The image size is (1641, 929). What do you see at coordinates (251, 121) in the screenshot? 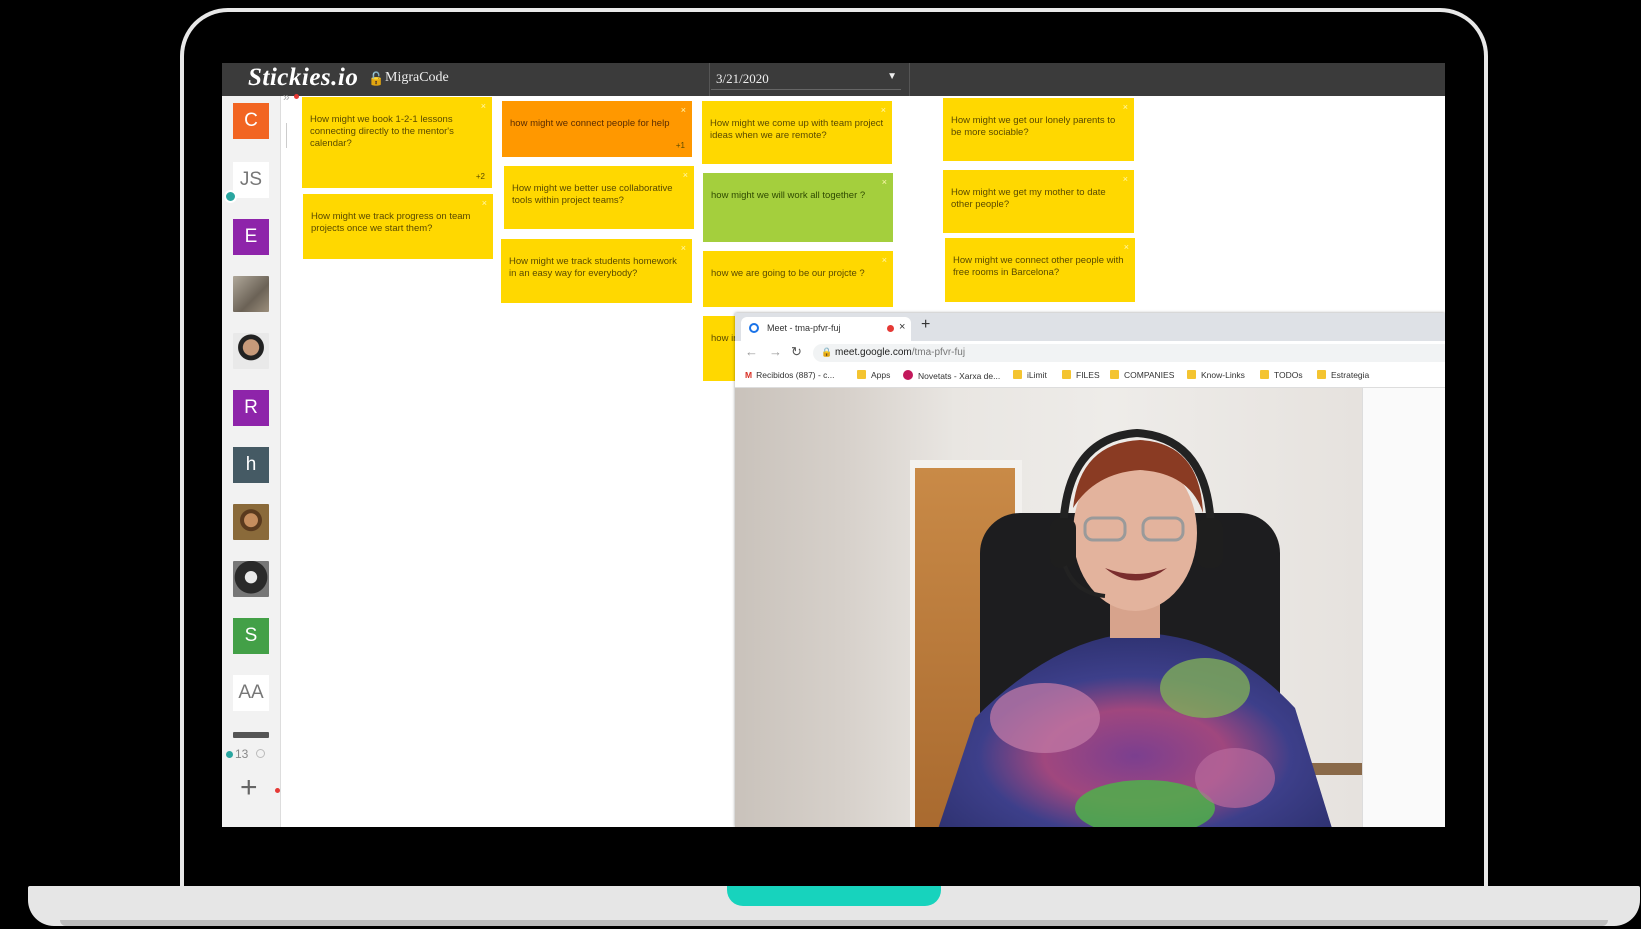
I see `avatar-c: C` at bounding box center [251, 121].